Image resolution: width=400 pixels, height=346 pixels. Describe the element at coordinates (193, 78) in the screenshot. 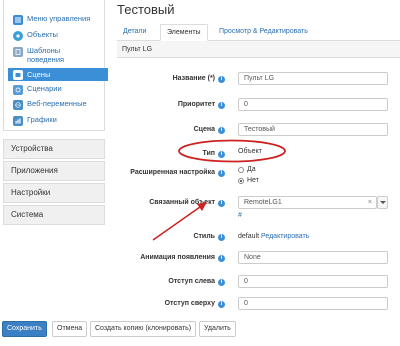

I see `name-label-text: Название (*)` at that location.